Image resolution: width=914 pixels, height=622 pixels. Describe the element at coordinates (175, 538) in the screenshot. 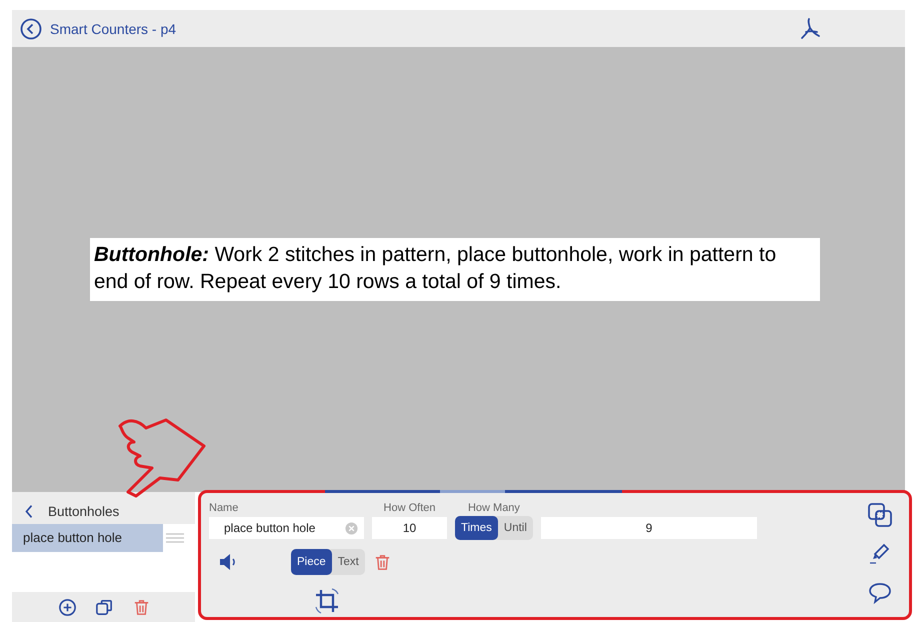

I see `drag-handle-icon` at that location.